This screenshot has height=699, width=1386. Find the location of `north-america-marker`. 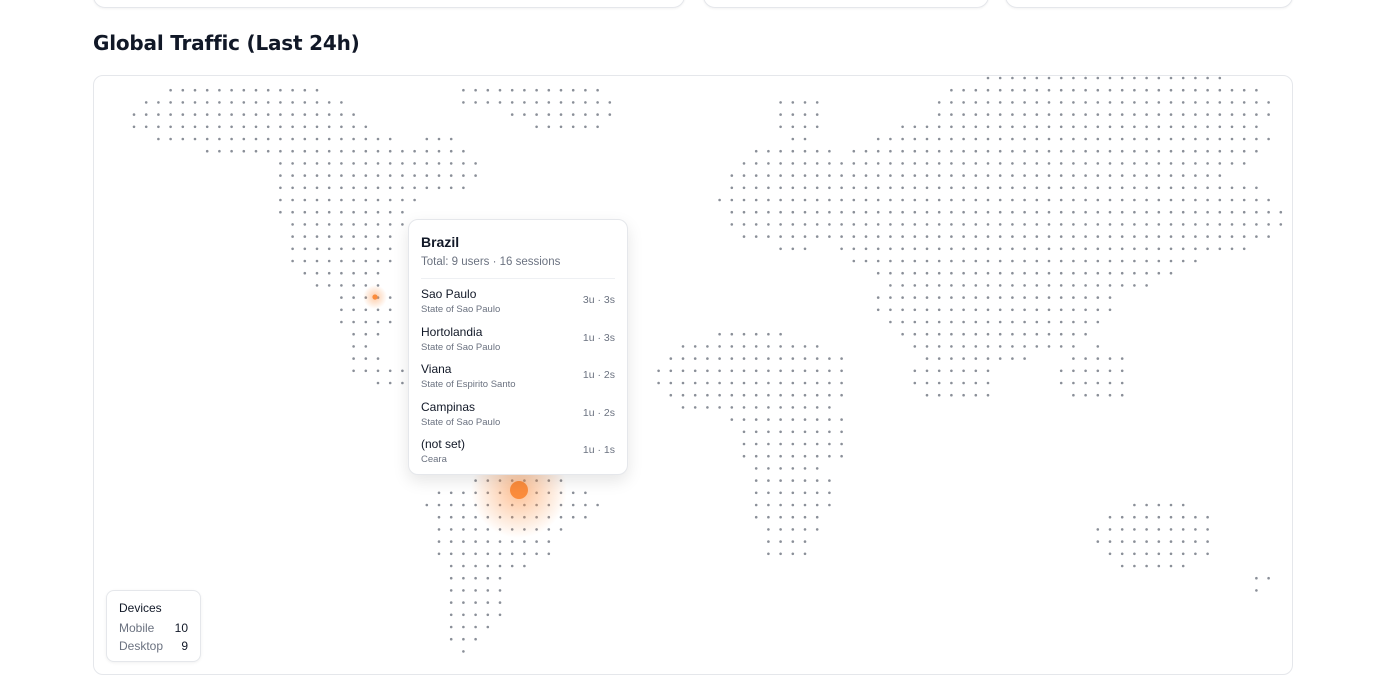

north-america-marker is located at coordinates (375, 297).